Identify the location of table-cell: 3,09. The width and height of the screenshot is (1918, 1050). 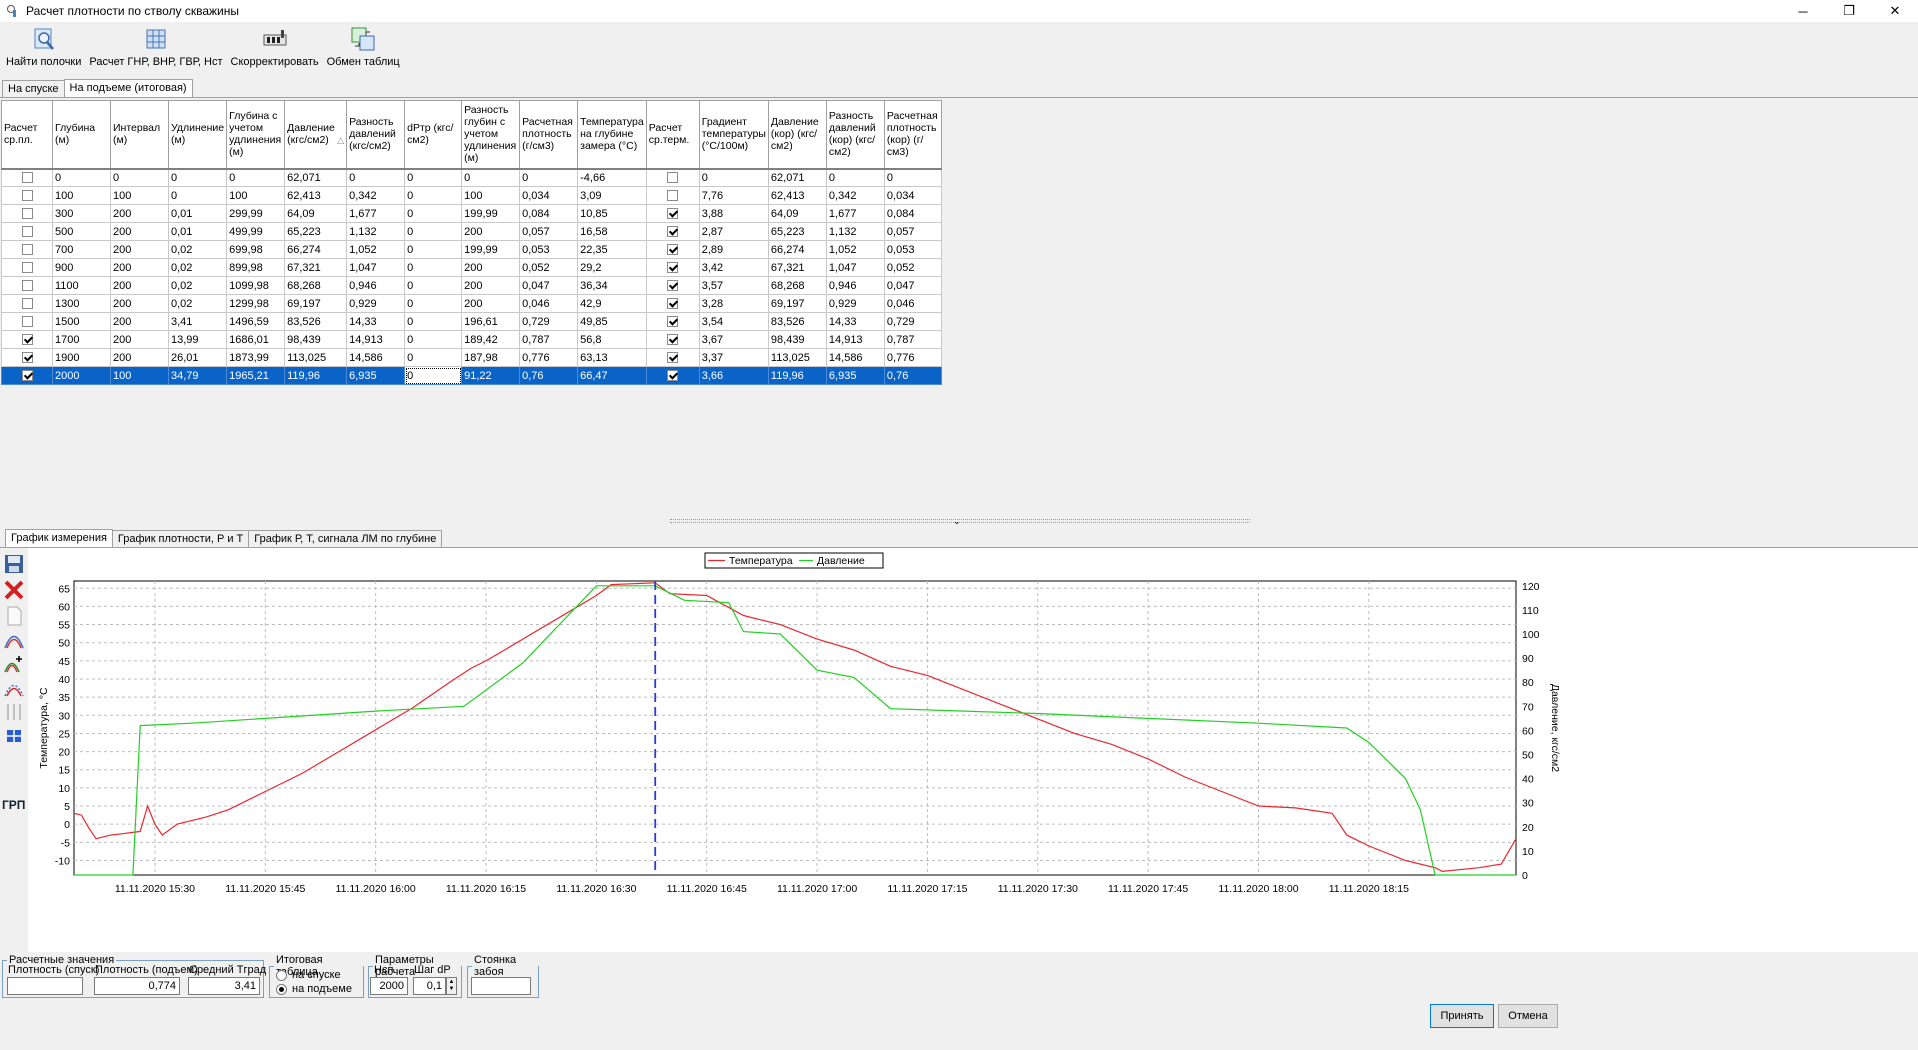
(612, 195).